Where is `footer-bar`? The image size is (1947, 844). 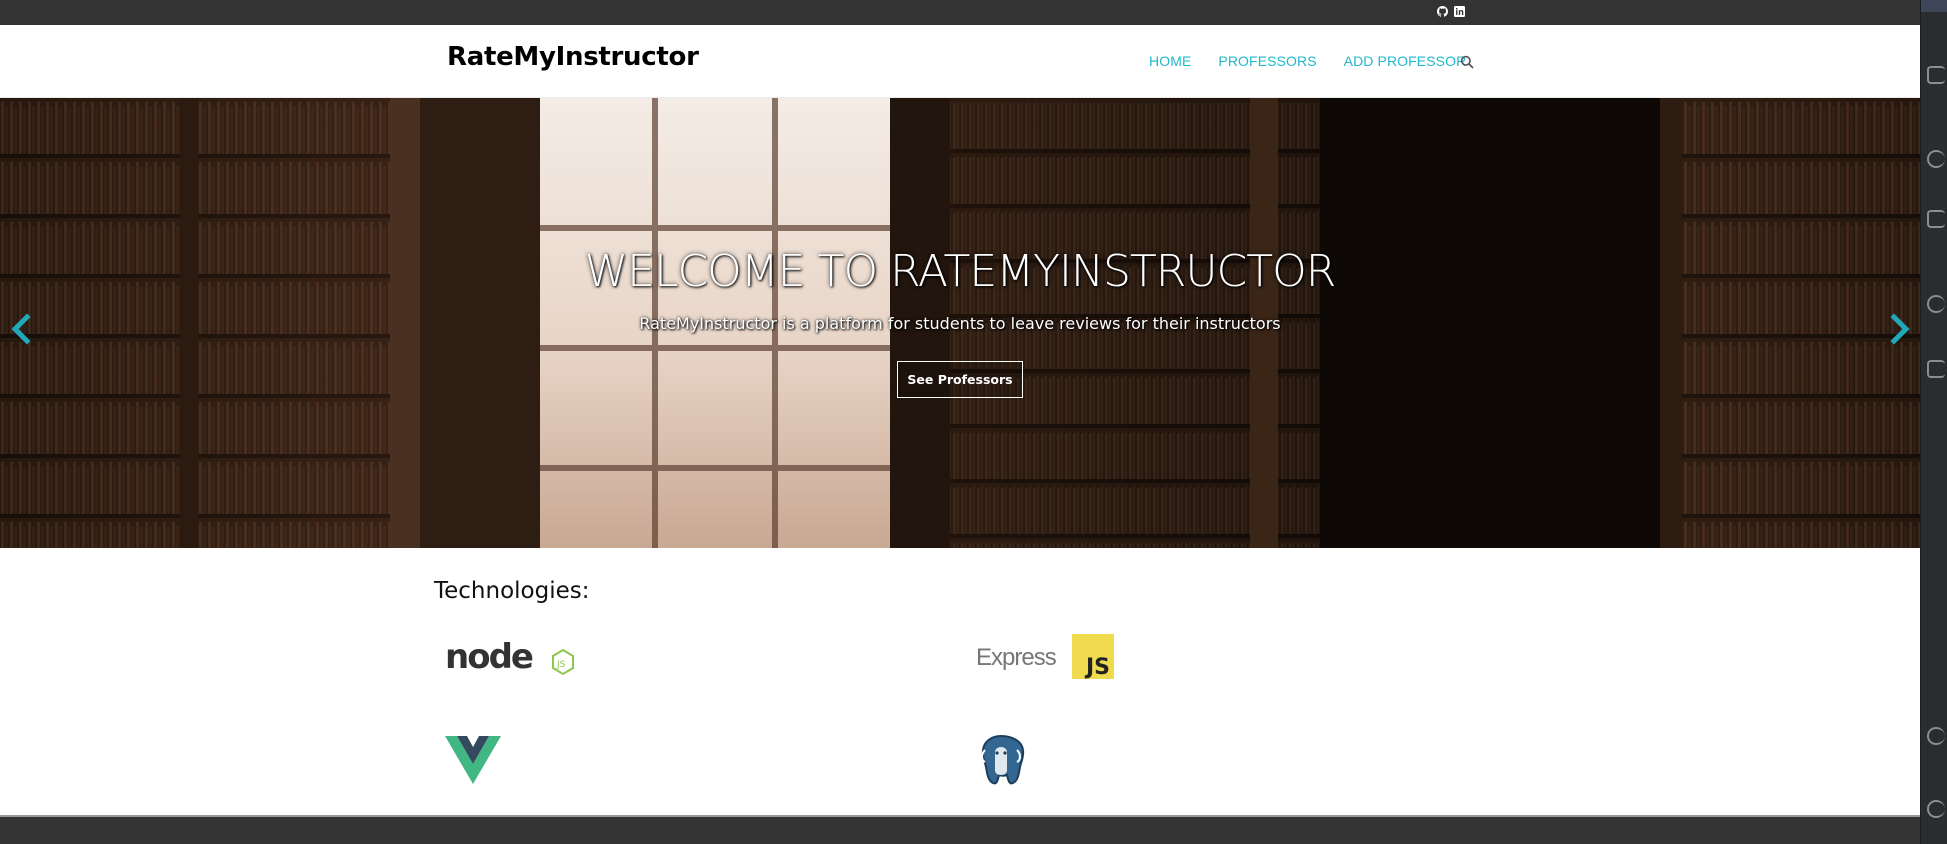
footer-bar is located at coordinates (960, 829).